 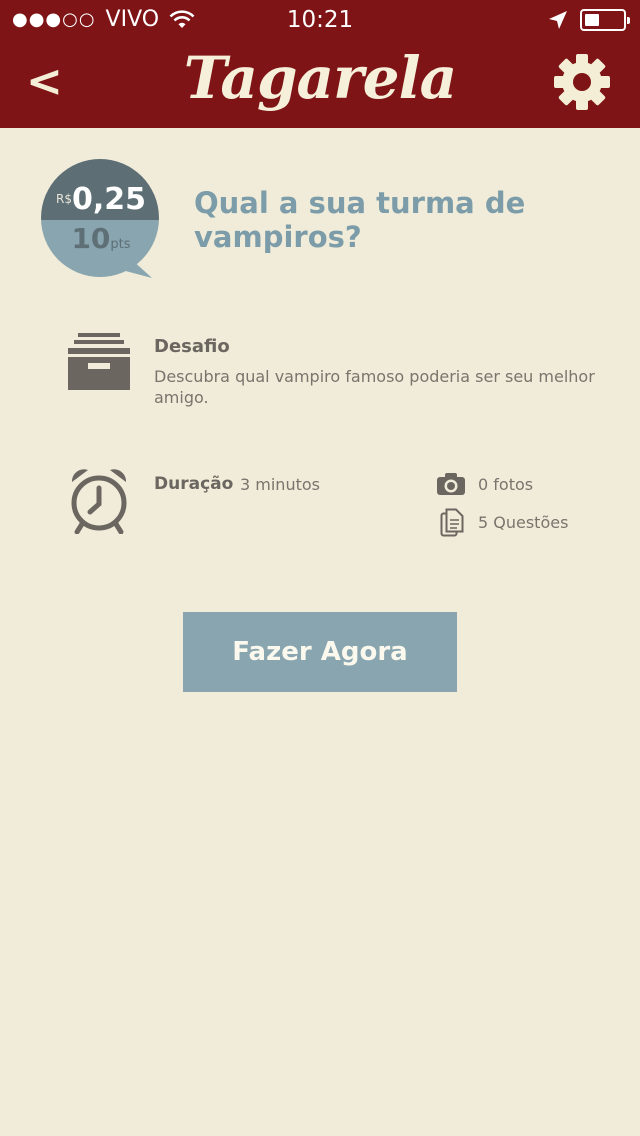 What do you see at coordinates (100, 218) in the screenshot?
I see `reward-bubble` at bounding box center [100, 218].